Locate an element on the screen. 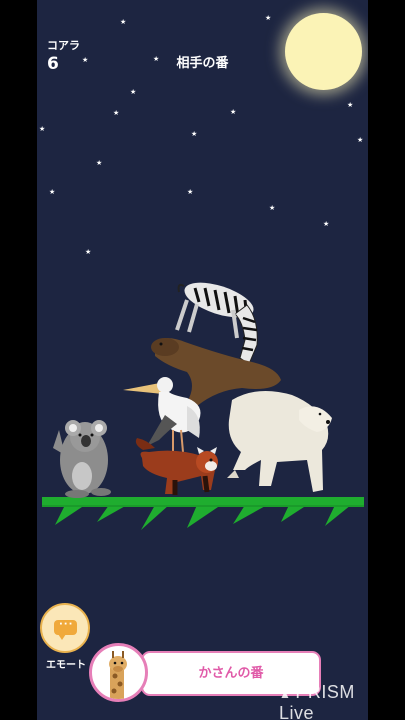 Image resolution: width=405 pixels, height=720 pixels. koala is located at coordinates (82, 459).